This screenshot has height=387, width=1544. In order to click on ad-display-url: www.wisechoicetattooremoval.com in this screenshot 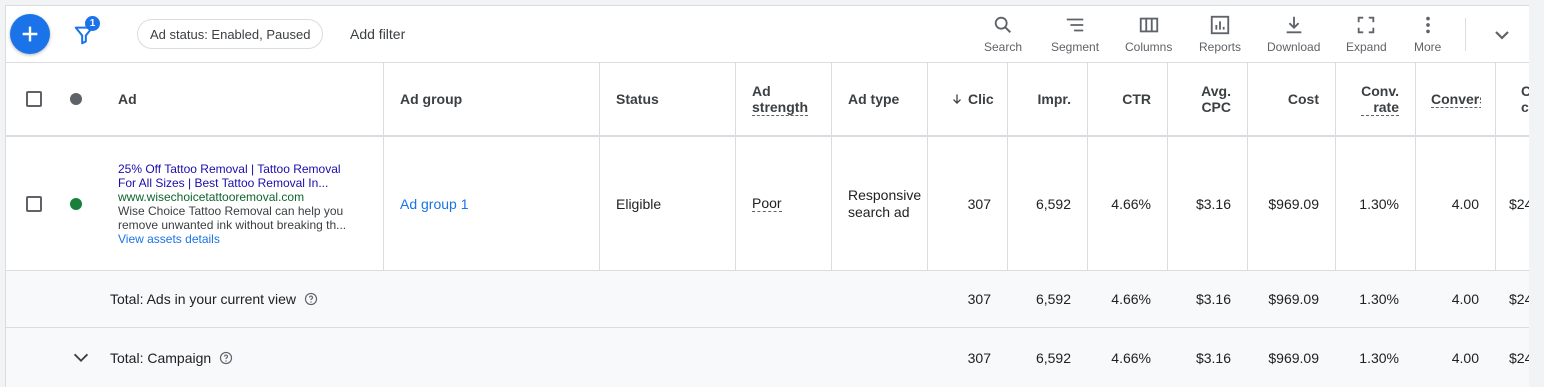, I will do `click(211, 196)`.